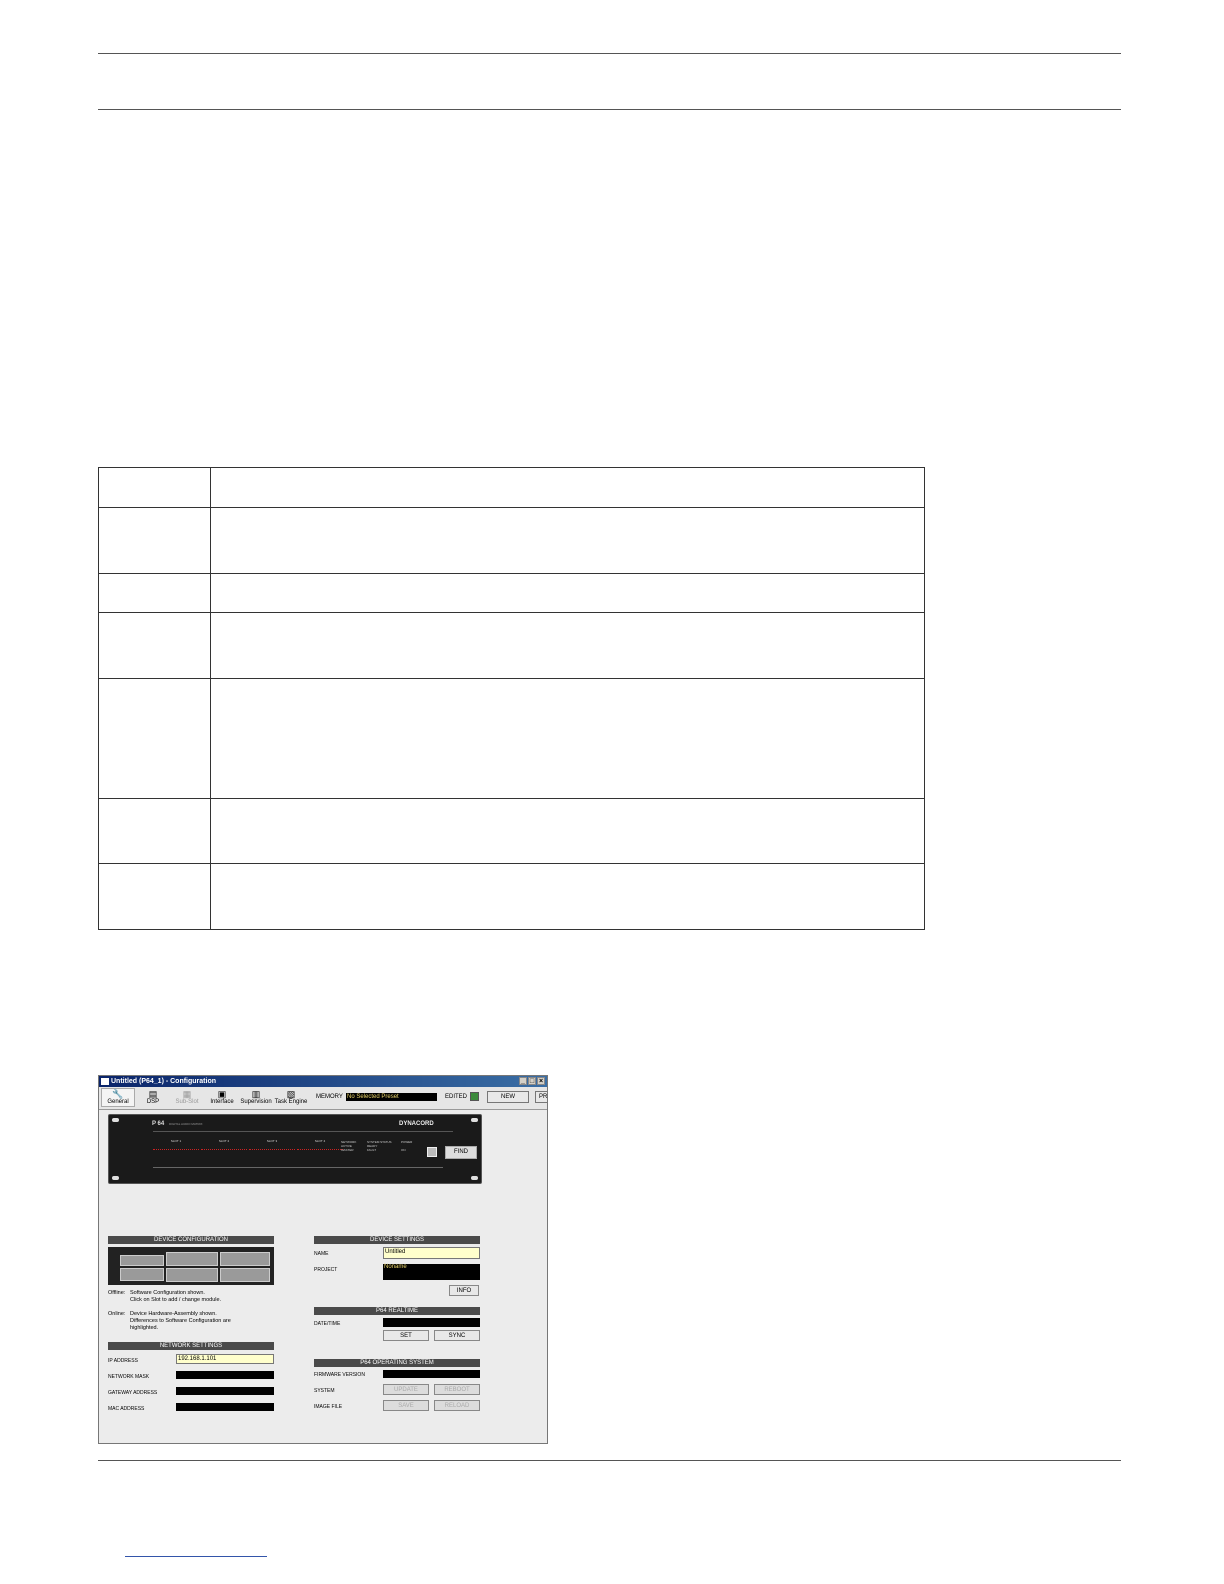 This screenshot has width=1224, height=1584. What do you see at coordinates (225, 1407) in the screenshot?
I see `mac-address-field` at bounding box center [225, 1407].